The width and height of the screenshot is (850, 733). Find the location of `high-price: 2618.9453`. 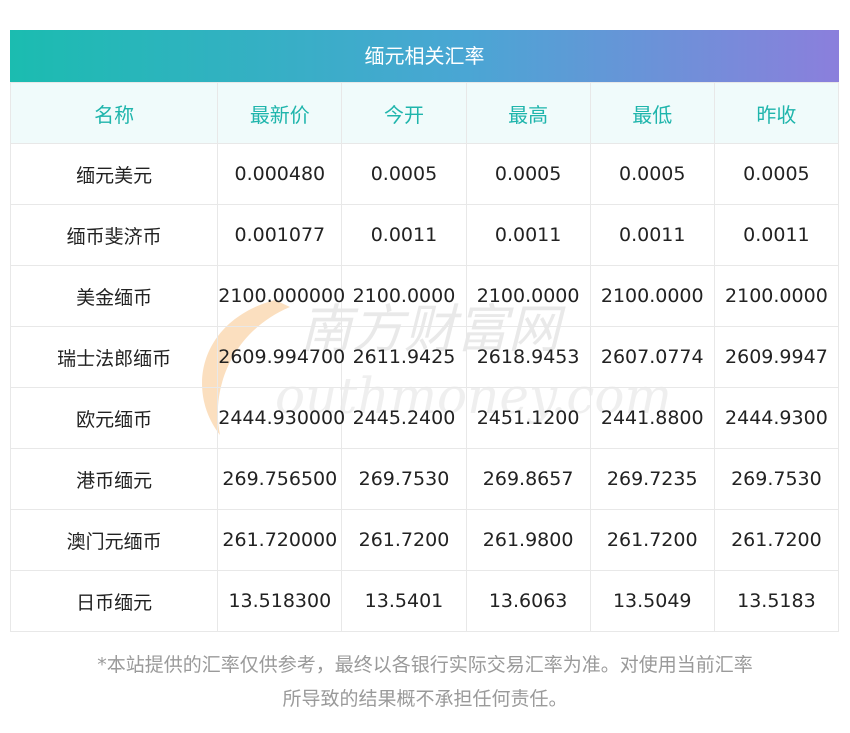

high-price: 2618.9453 is located at coordinates (528, 357).